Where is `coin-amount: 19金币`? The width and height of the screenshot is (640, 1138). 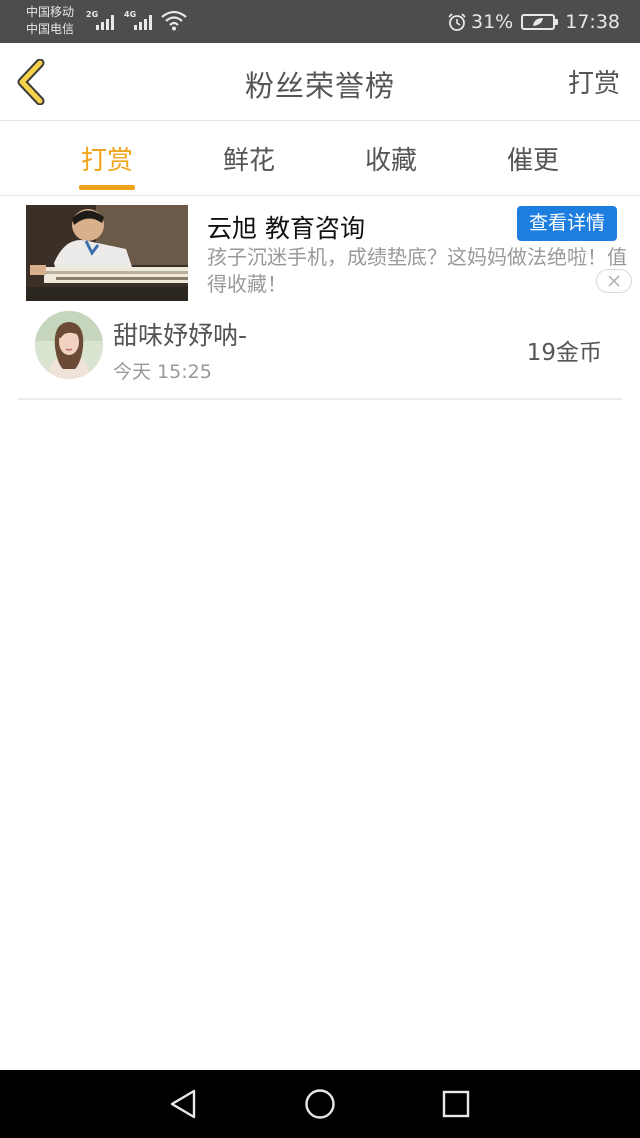
coin-amount: 19金币 is located at coordinates (564, 353).